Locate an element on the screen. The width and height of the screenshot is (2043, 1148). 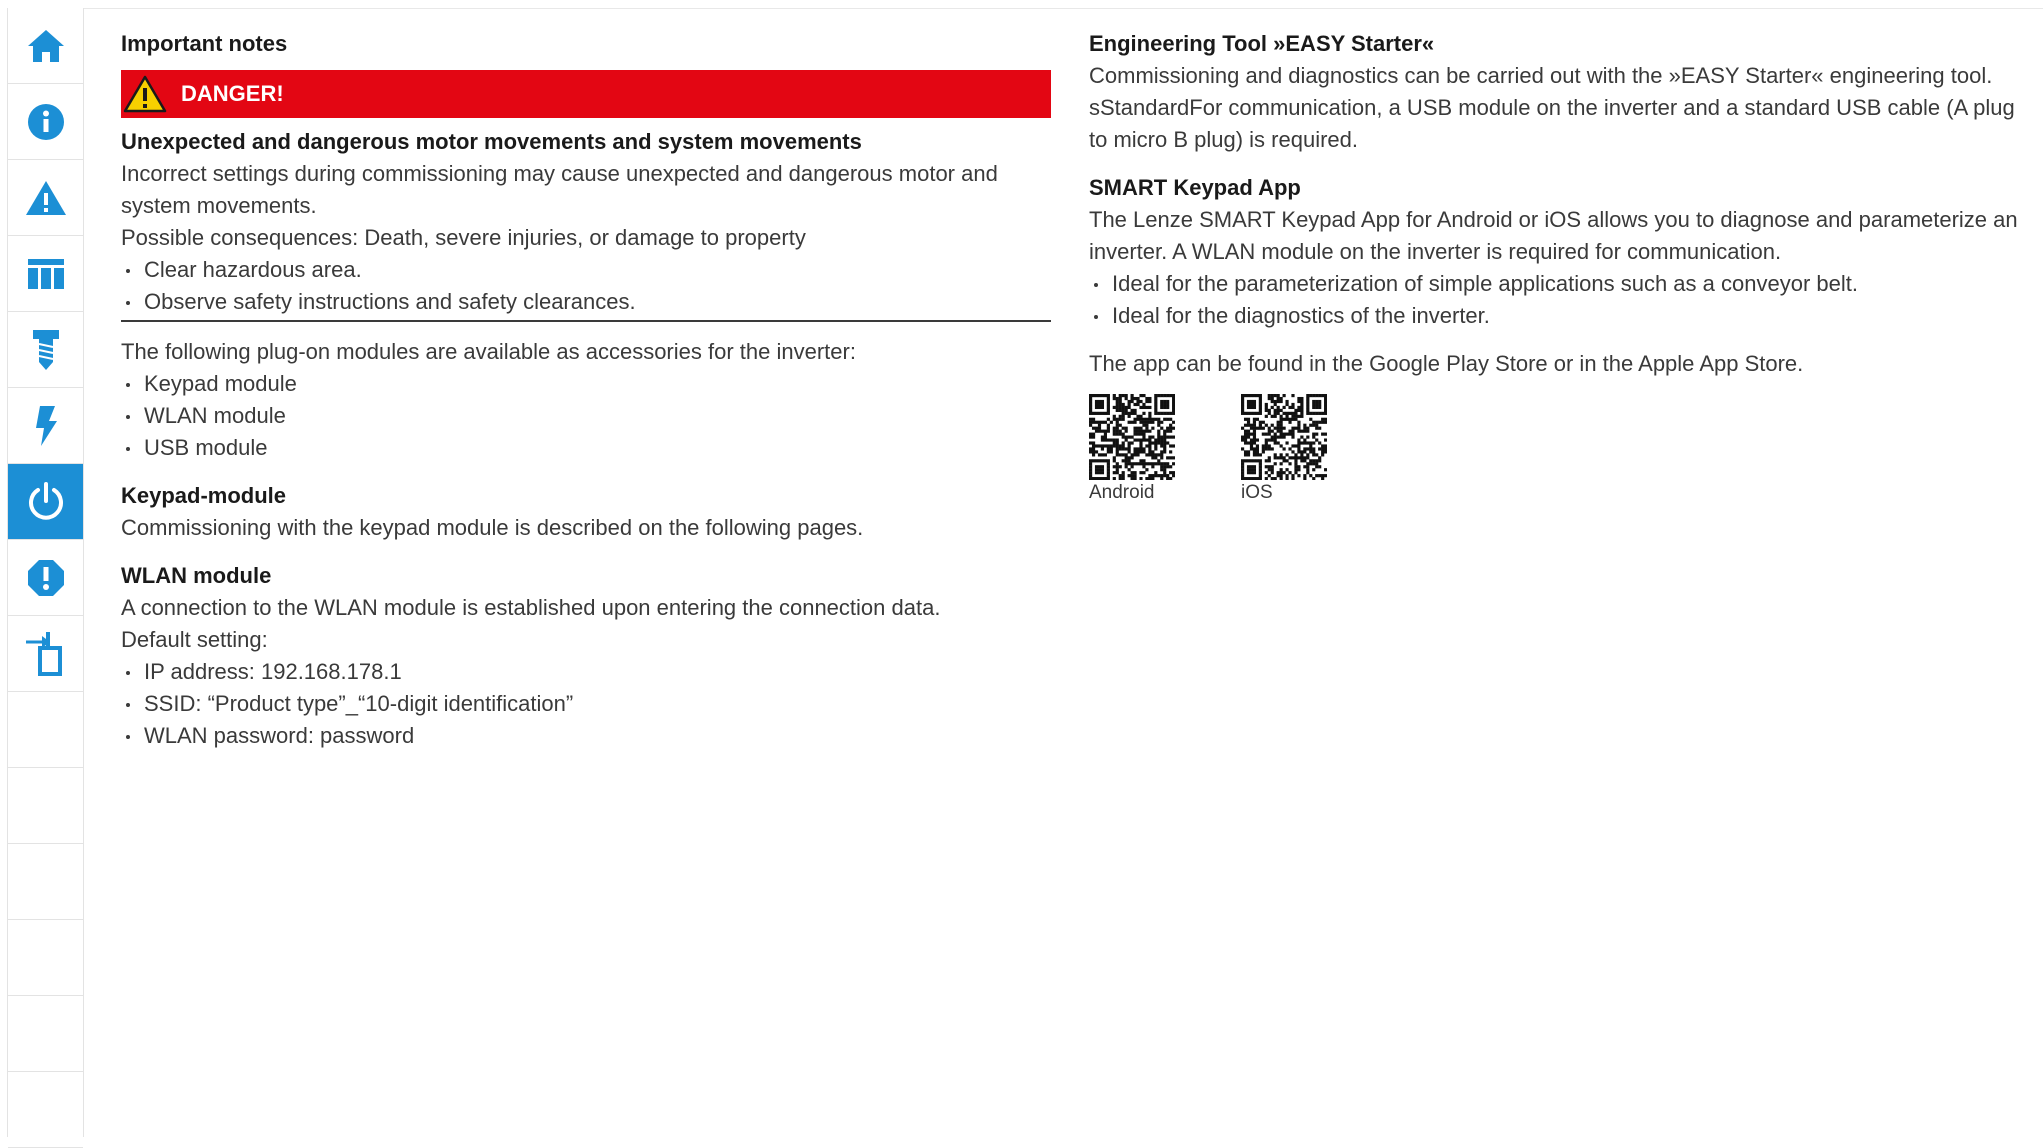
nav-warnings is located at coordinates (45, 198).